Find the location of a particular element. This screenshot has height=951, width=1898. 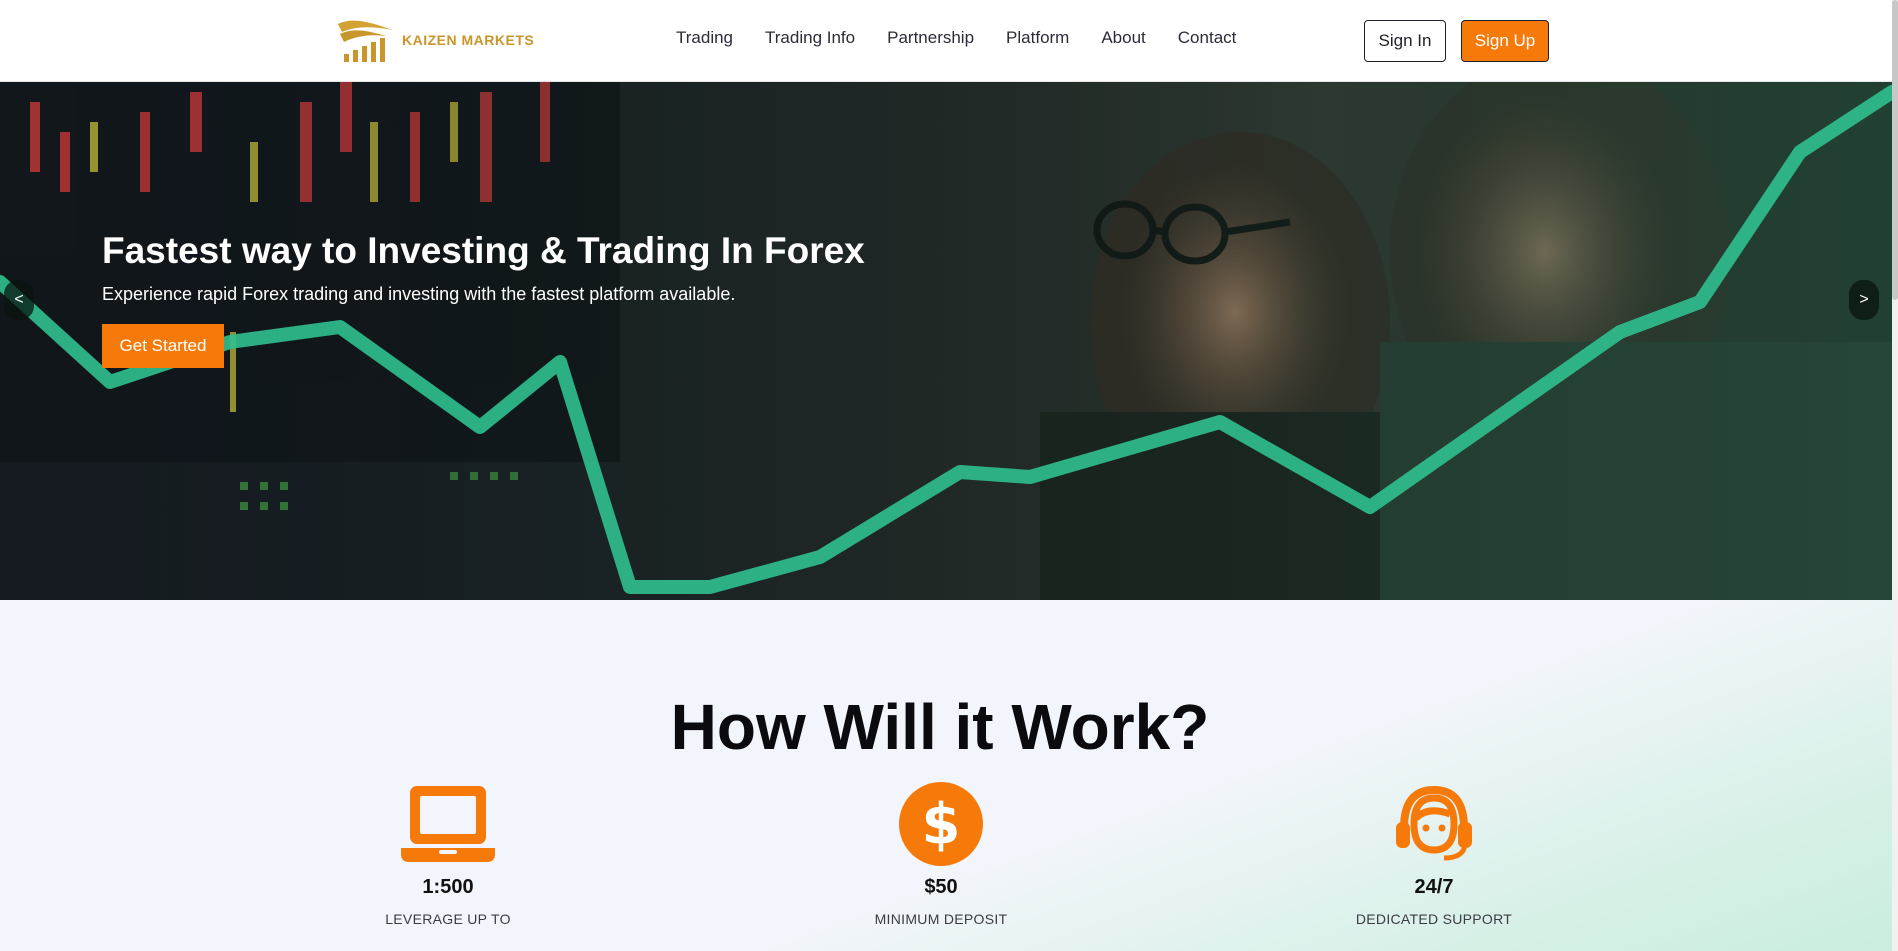

feature-deposit: $ $50 MINIMUM DEPOSIT is located at coordinates (941, 853).